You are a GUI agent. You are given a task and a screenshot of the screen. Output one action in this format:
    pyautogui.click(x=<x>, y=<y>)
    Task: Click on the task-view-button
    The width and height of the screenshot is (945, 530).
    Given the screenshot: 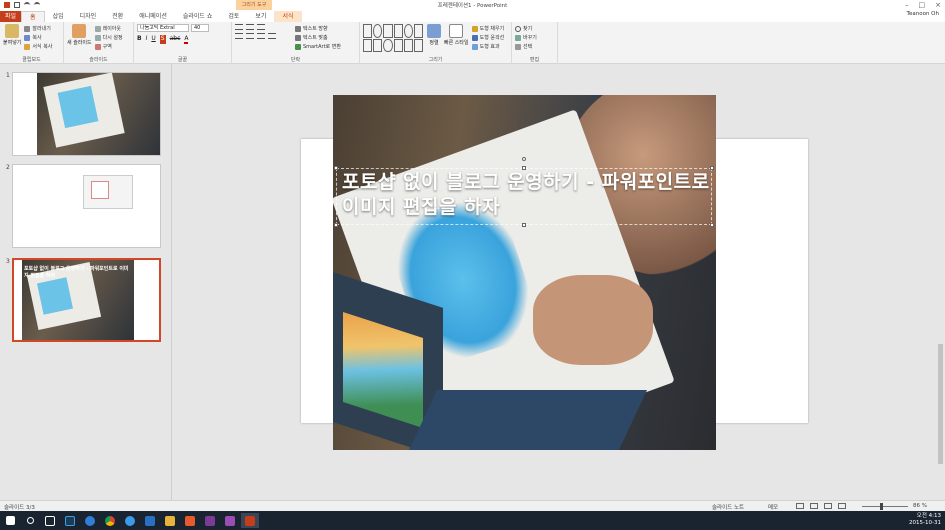 What is the action you would take?
    pyautogui.click(x=50, y=520)
    